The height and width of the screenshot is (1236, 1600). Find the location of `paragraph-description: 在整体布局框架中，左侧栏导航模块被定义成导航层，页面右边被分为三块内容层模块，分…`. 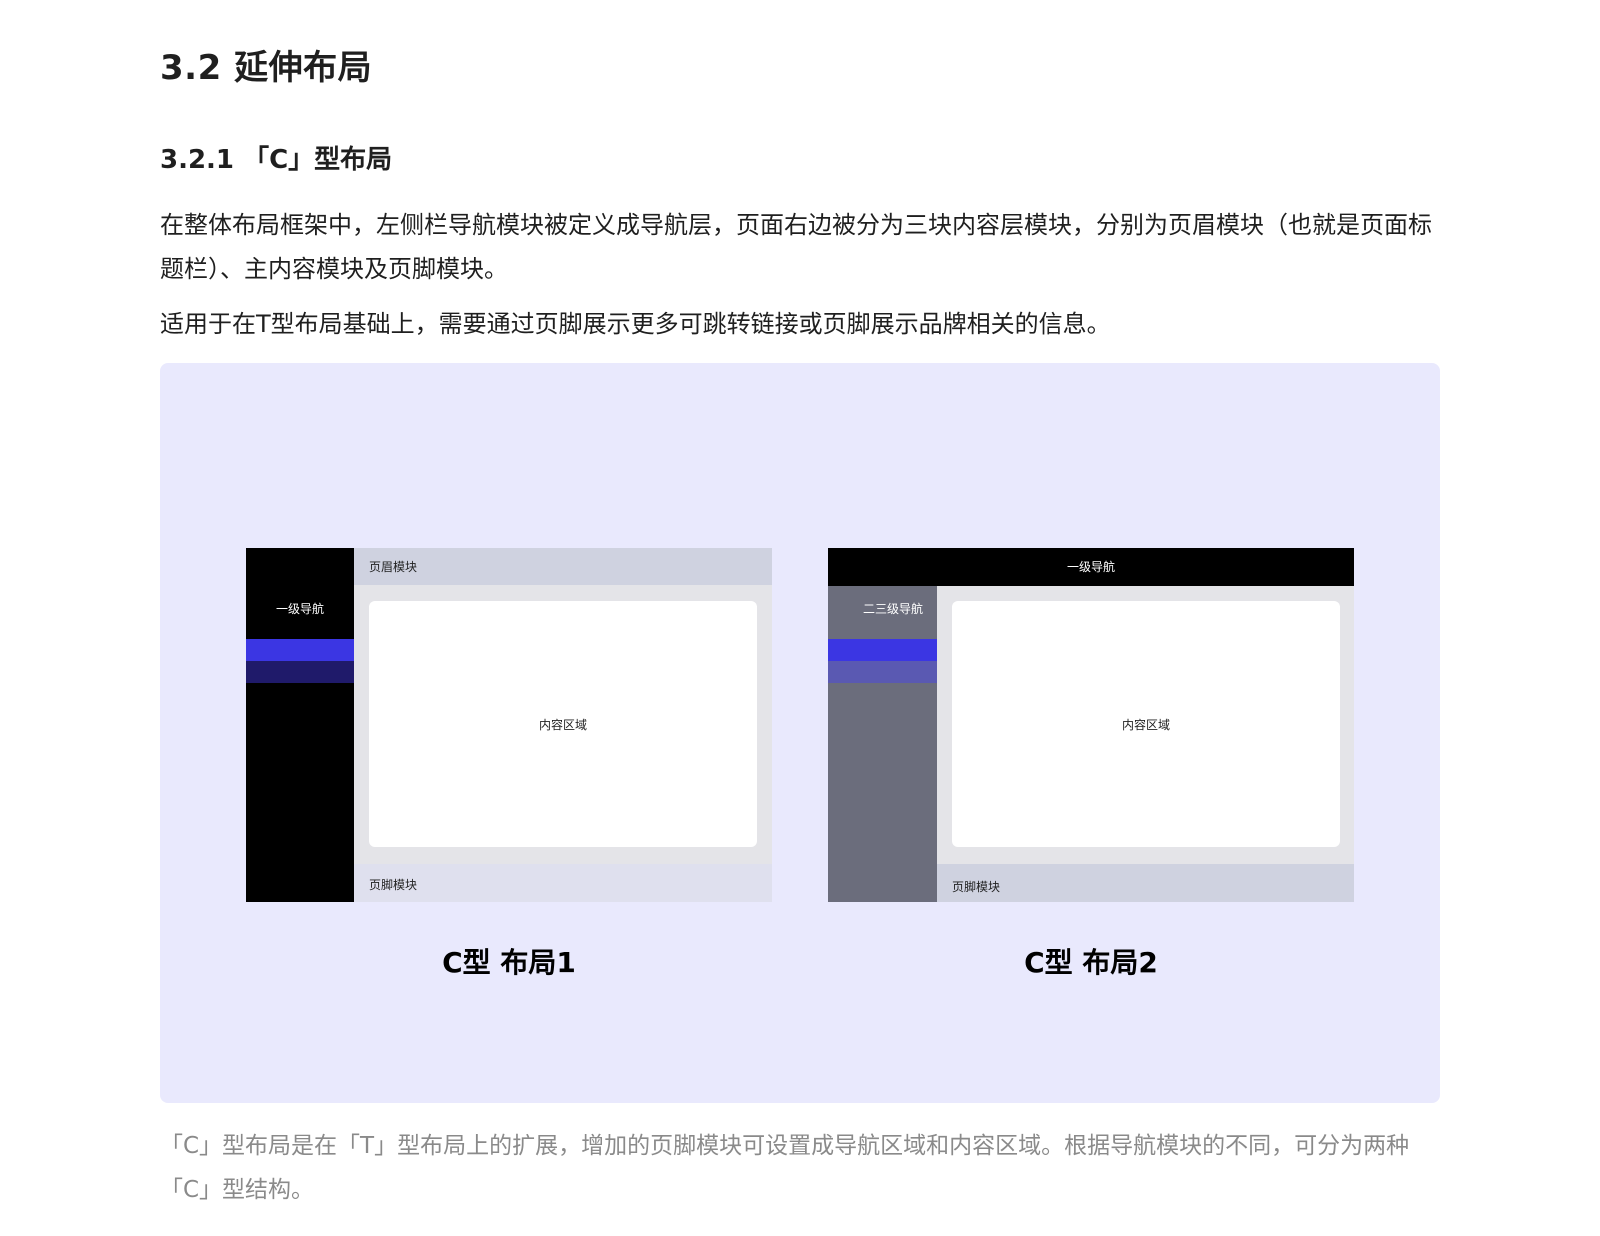

paragraph-description: 在整体布局框架中，左侧栏导航模块被定义成导航层，页面右边被分为三块内容层模块，分… is located at coordinates (796, 247).